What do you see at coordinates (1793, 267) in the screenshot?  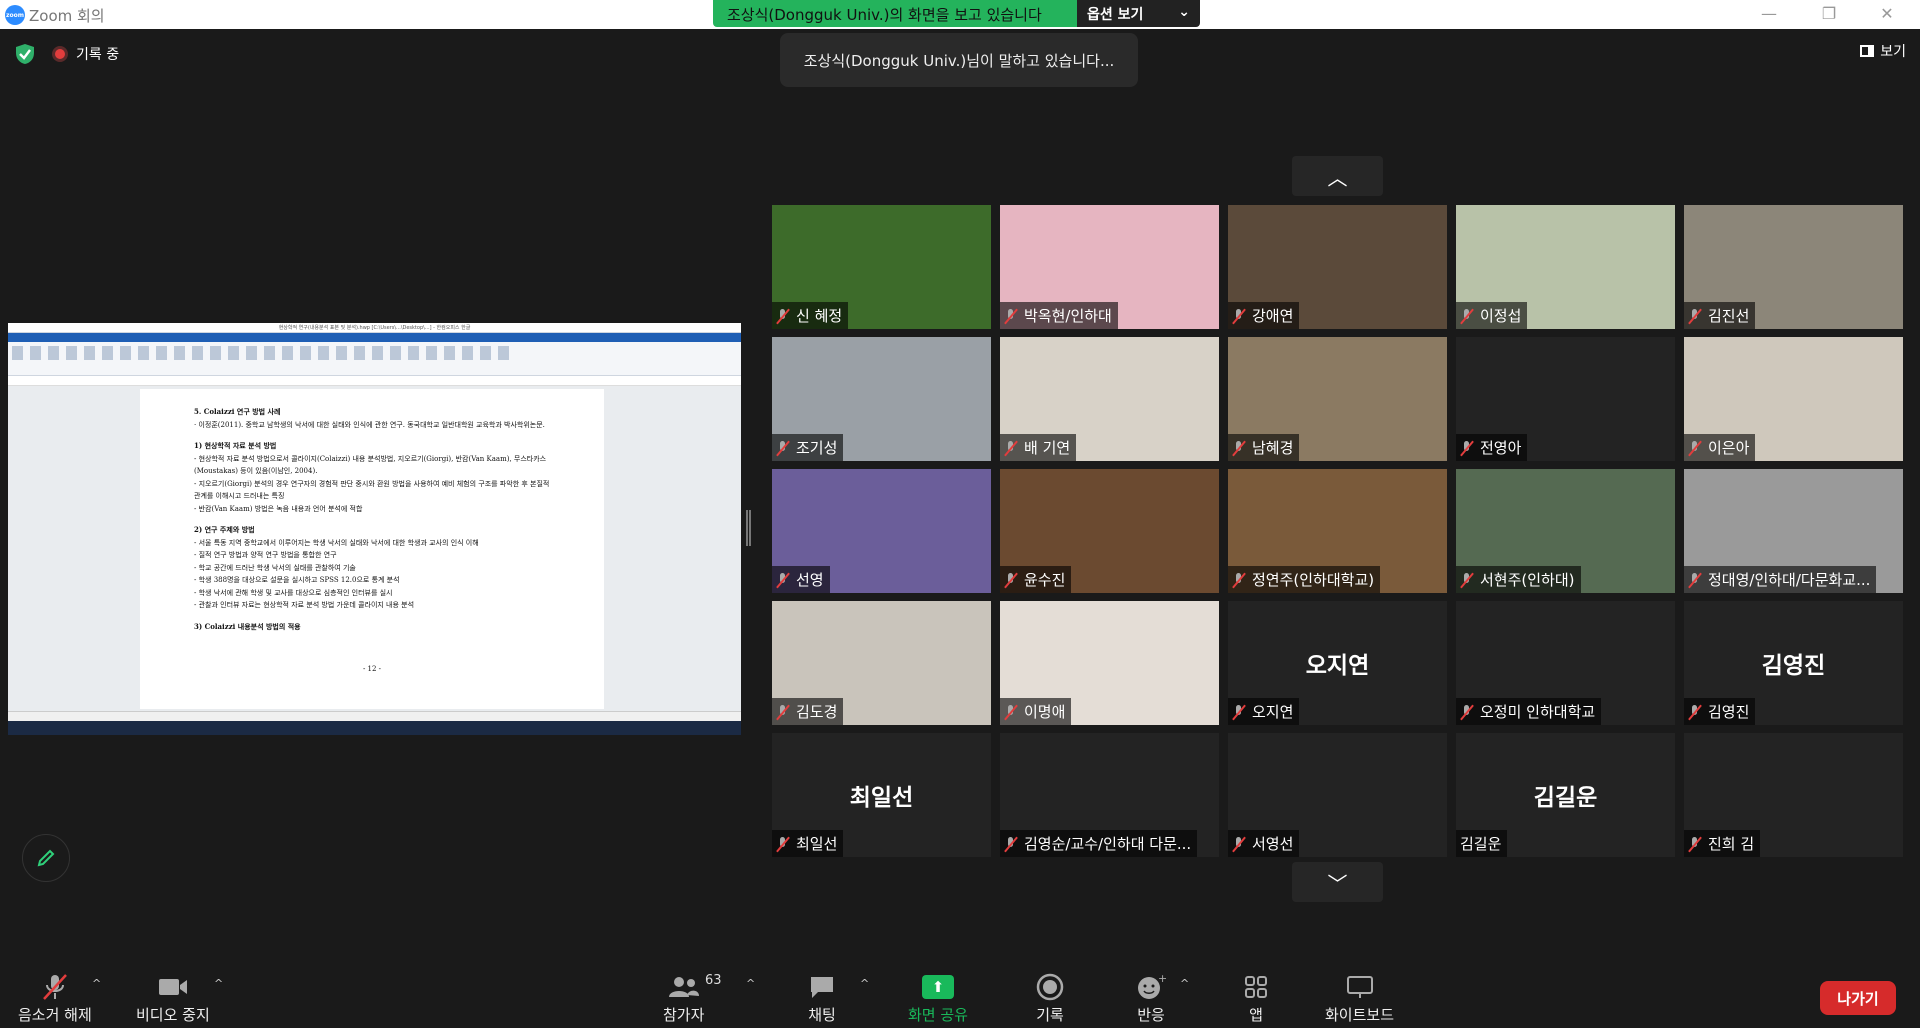 I see `participant-tile: 김진선` at bounding box center [1793, 267].